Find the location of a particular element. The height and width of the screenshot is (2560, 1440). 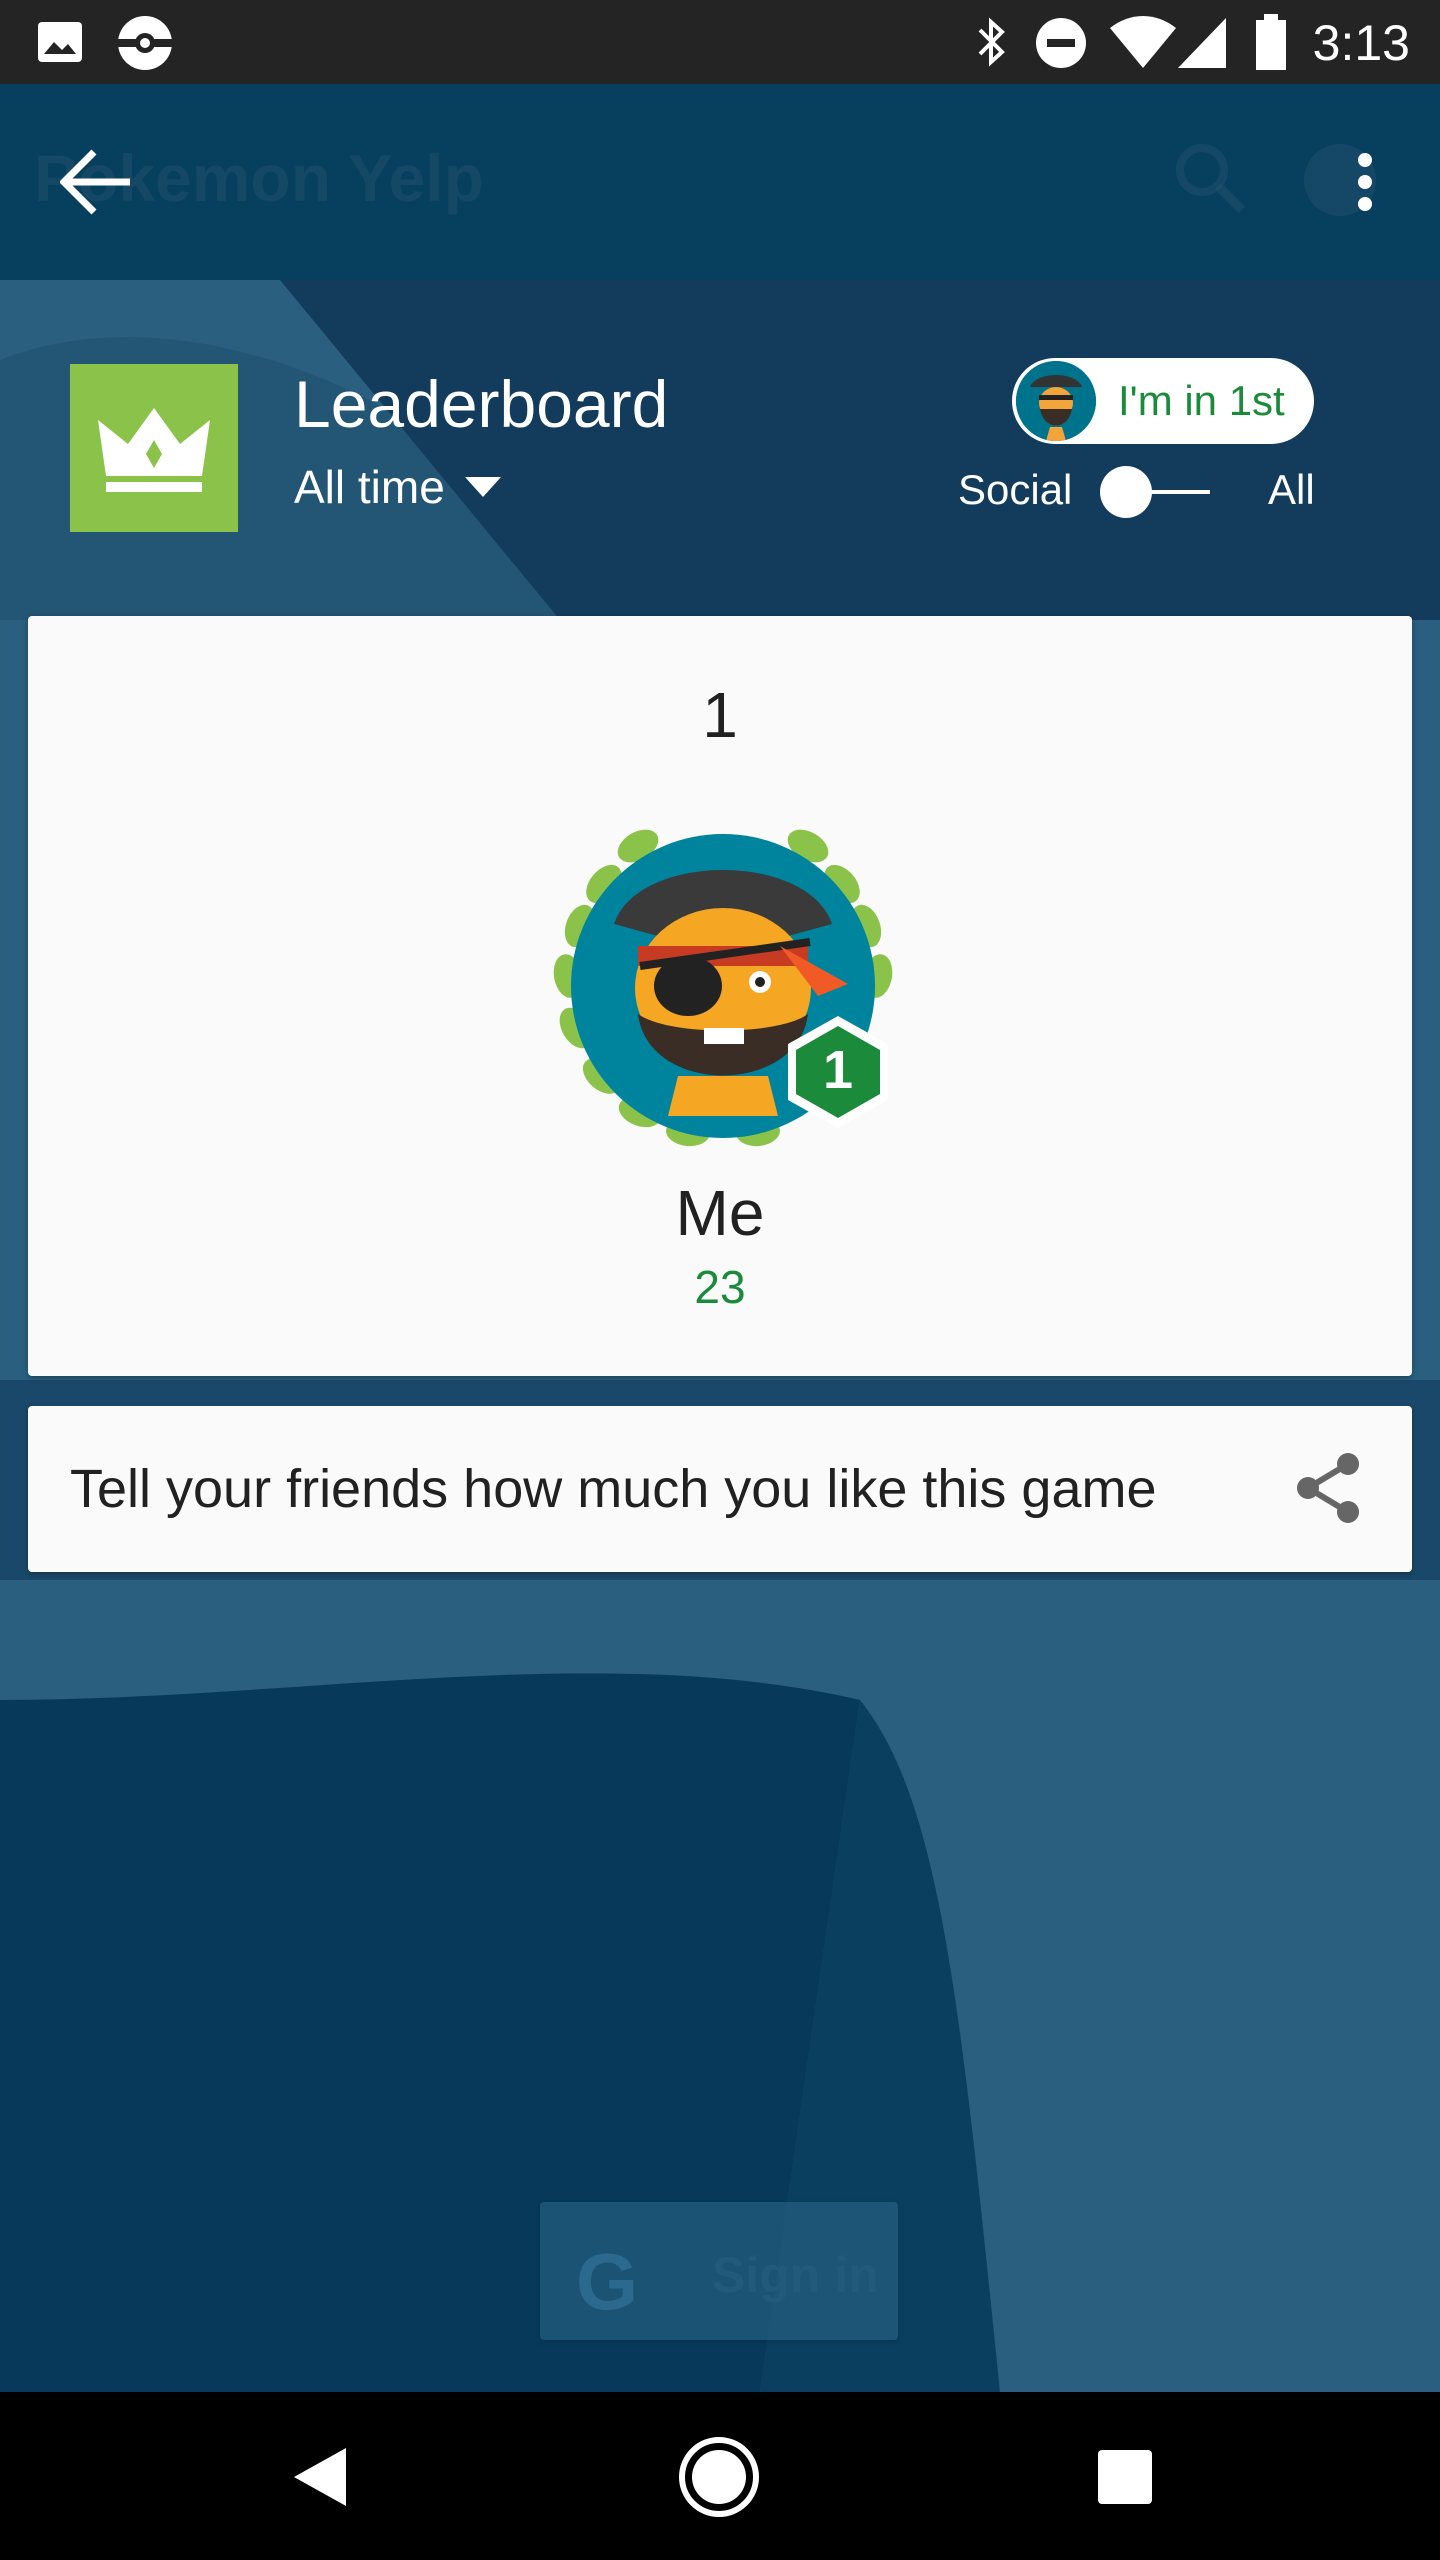

share-icon is located at coordinates (1330, 1488).